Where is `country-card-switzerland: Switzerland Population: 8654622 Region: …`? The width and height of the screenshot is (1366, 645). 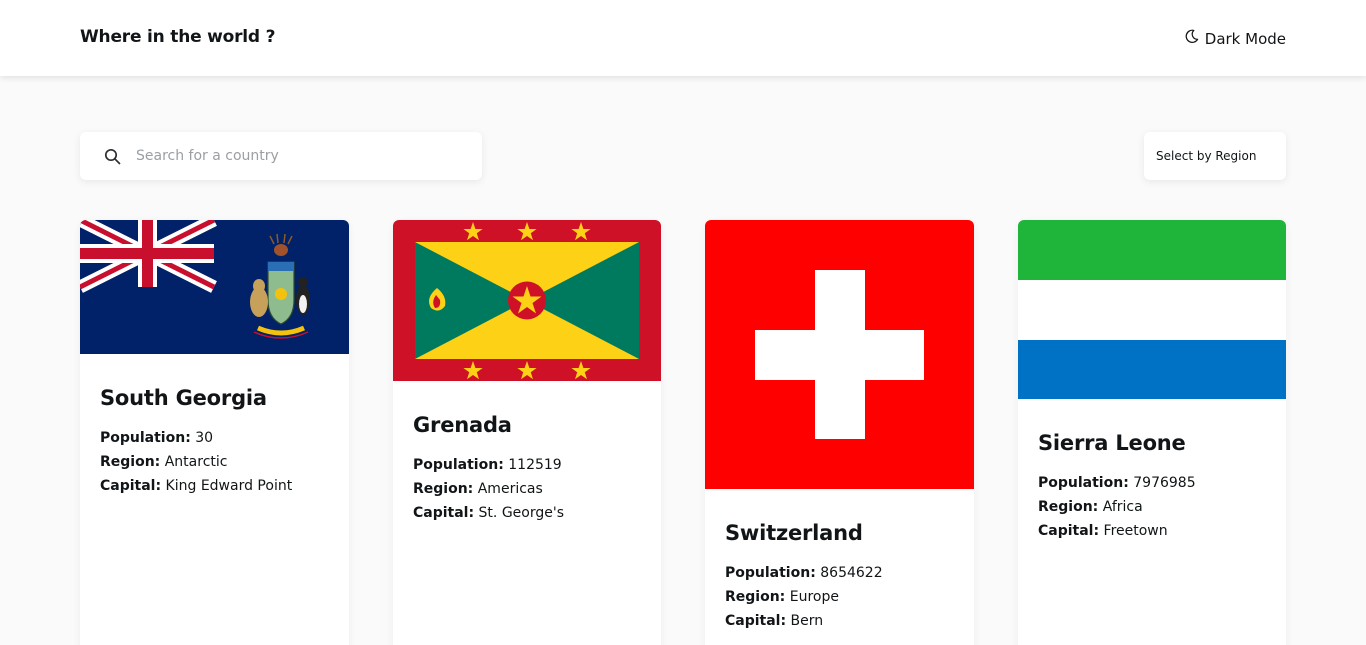
country-card-switzerland: Switzerland Population: 8654622 Region: … is located at coordinates (839, 432).